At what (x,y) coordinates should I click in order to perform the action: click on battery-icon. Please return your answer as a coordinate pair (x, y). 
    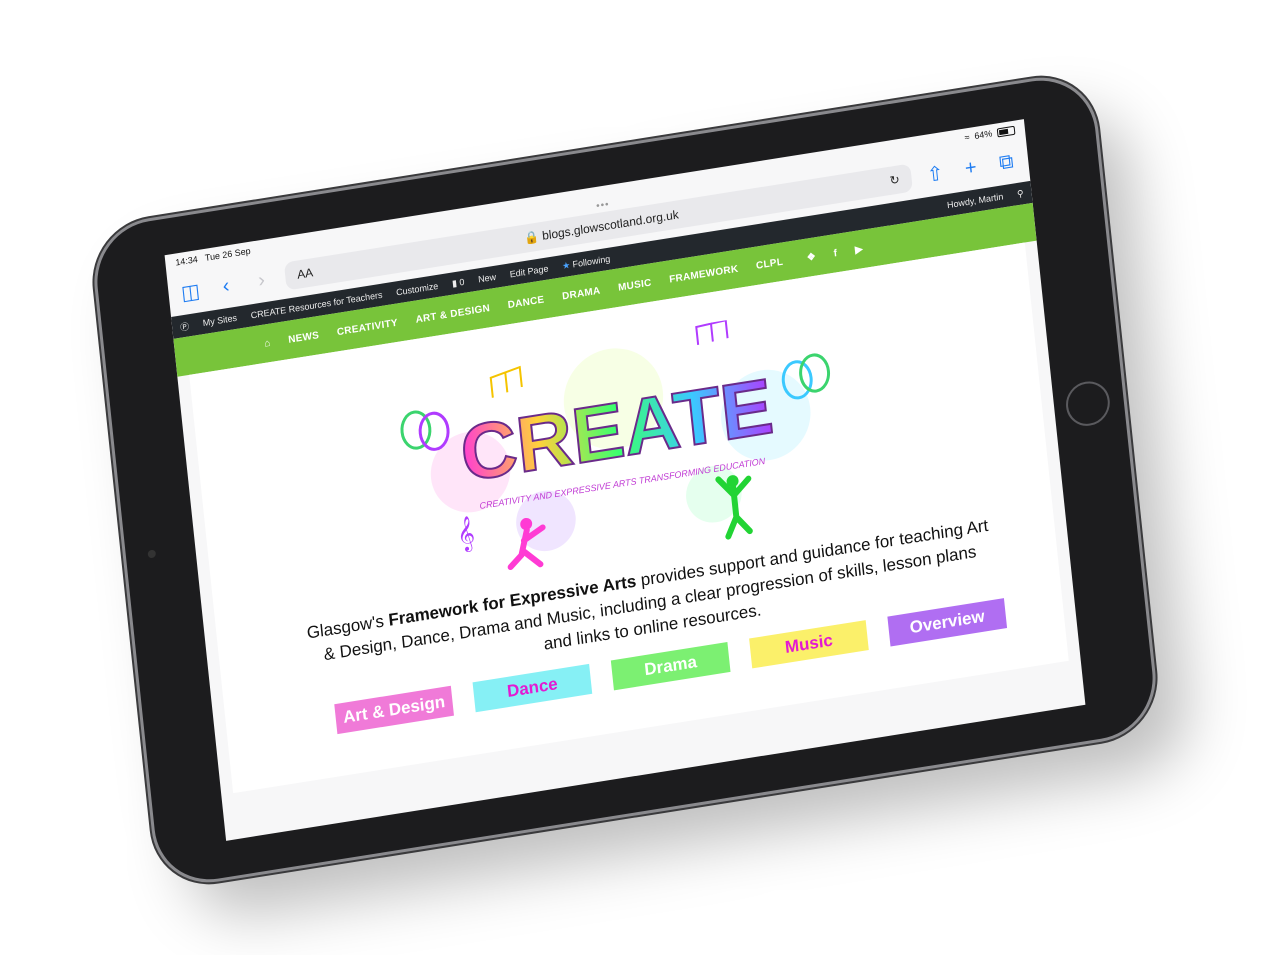
    Looking at the image, I should click on (1006, 131).